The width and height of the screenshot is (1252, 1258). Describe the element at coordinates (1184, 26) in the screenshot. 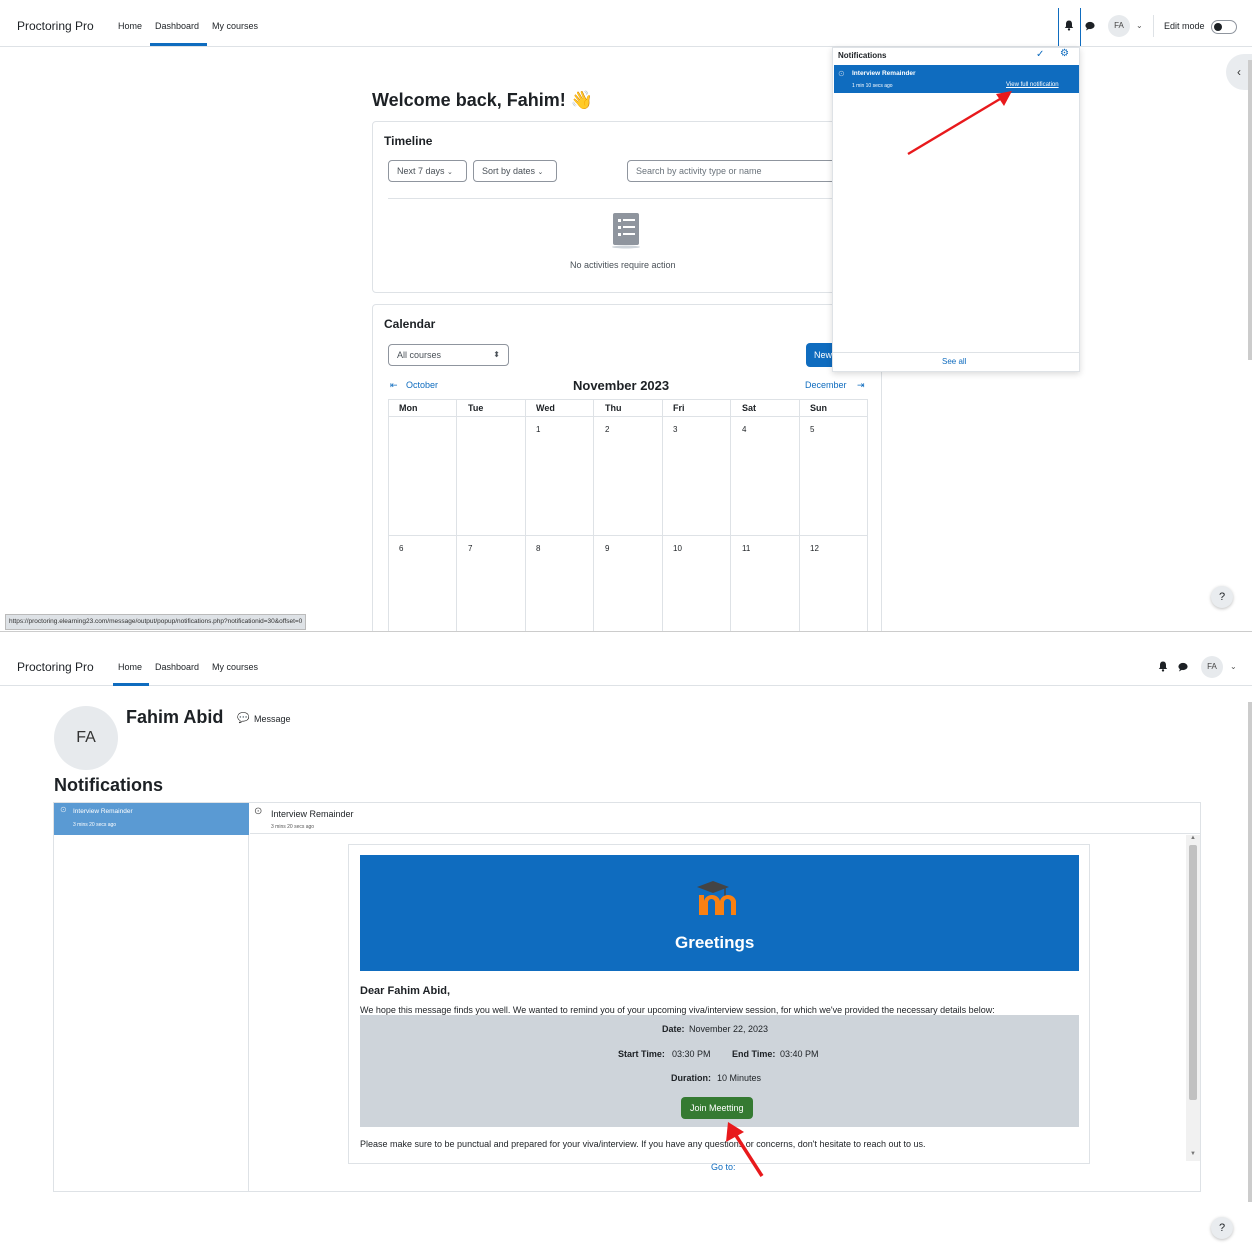

I see `edit-mode-label: Edit mode` at that location.